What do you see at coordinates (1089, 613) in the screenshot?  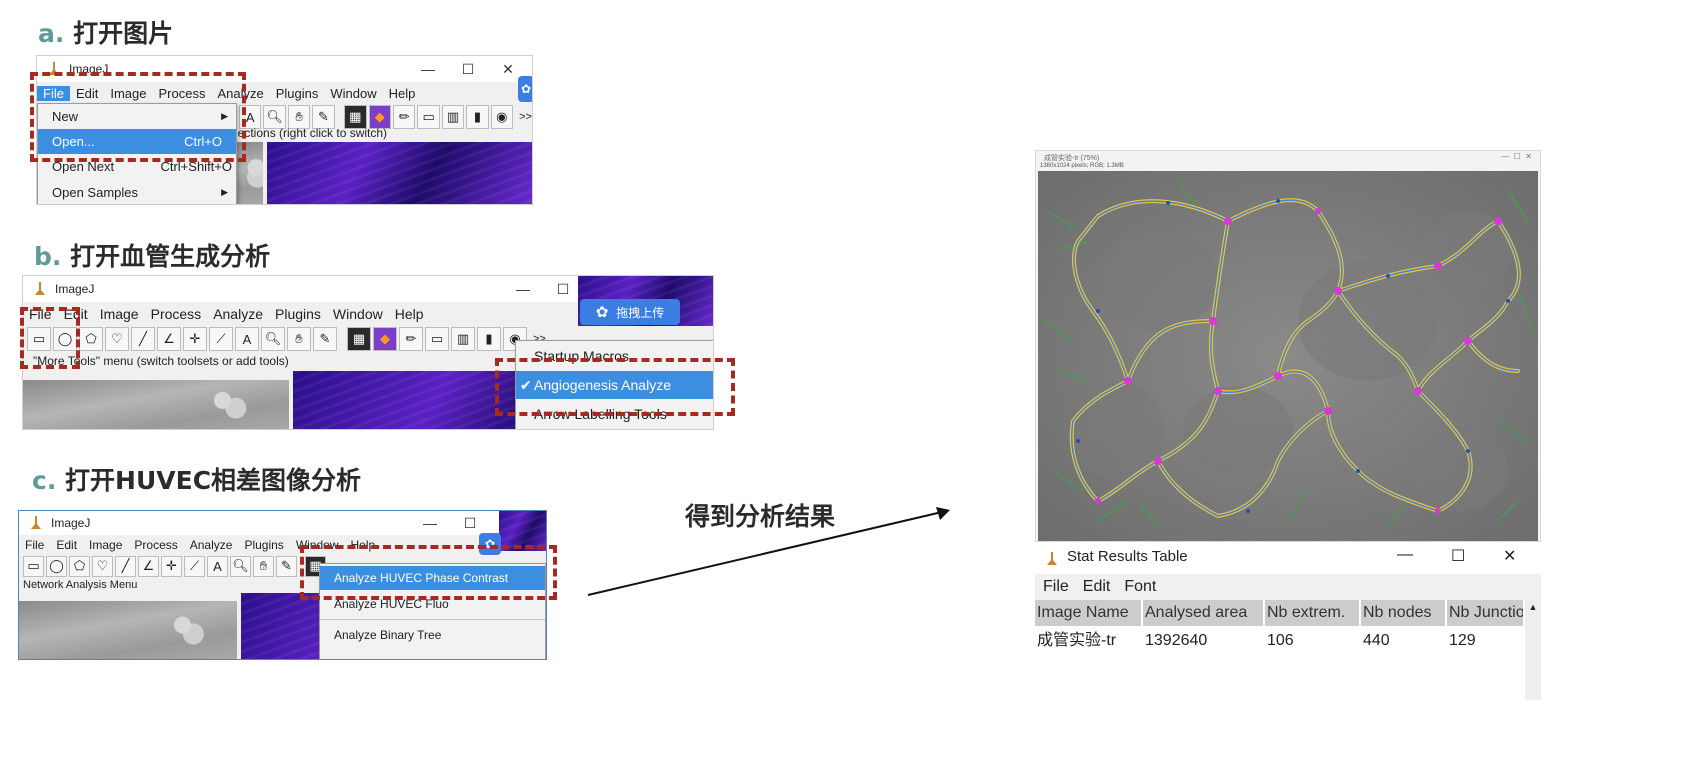 I see `col-image-name: Image Name` at bounding box center [1089, 613].